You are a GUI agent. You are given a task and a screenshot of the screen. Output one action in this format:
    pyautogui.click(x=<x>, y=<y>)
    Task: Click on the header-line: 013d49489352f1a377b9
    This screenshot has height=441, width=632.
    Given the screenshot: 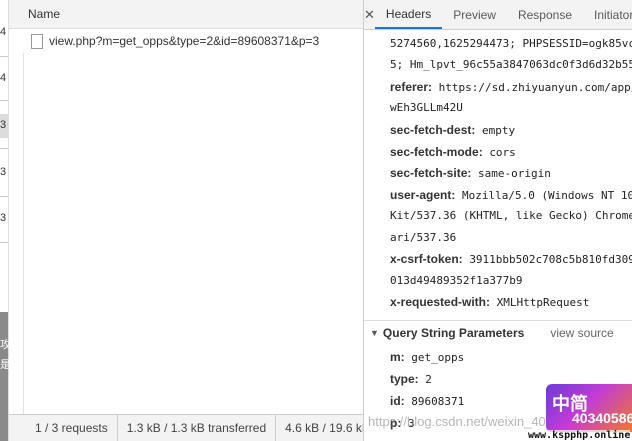 What is the action you would take?
    pyautogui.click(x=456, y=280)
    